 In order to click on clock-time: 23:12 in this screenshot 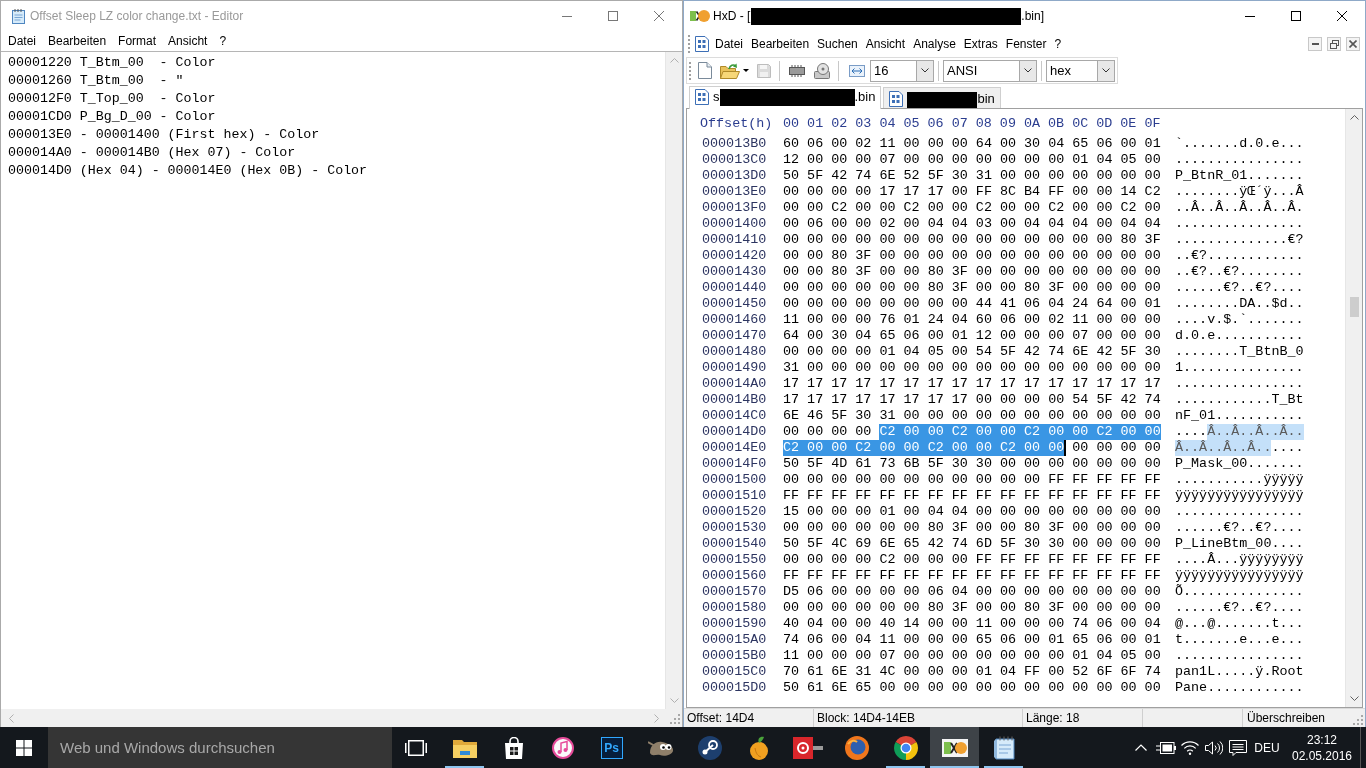, I will do `click(1322, 739)`.